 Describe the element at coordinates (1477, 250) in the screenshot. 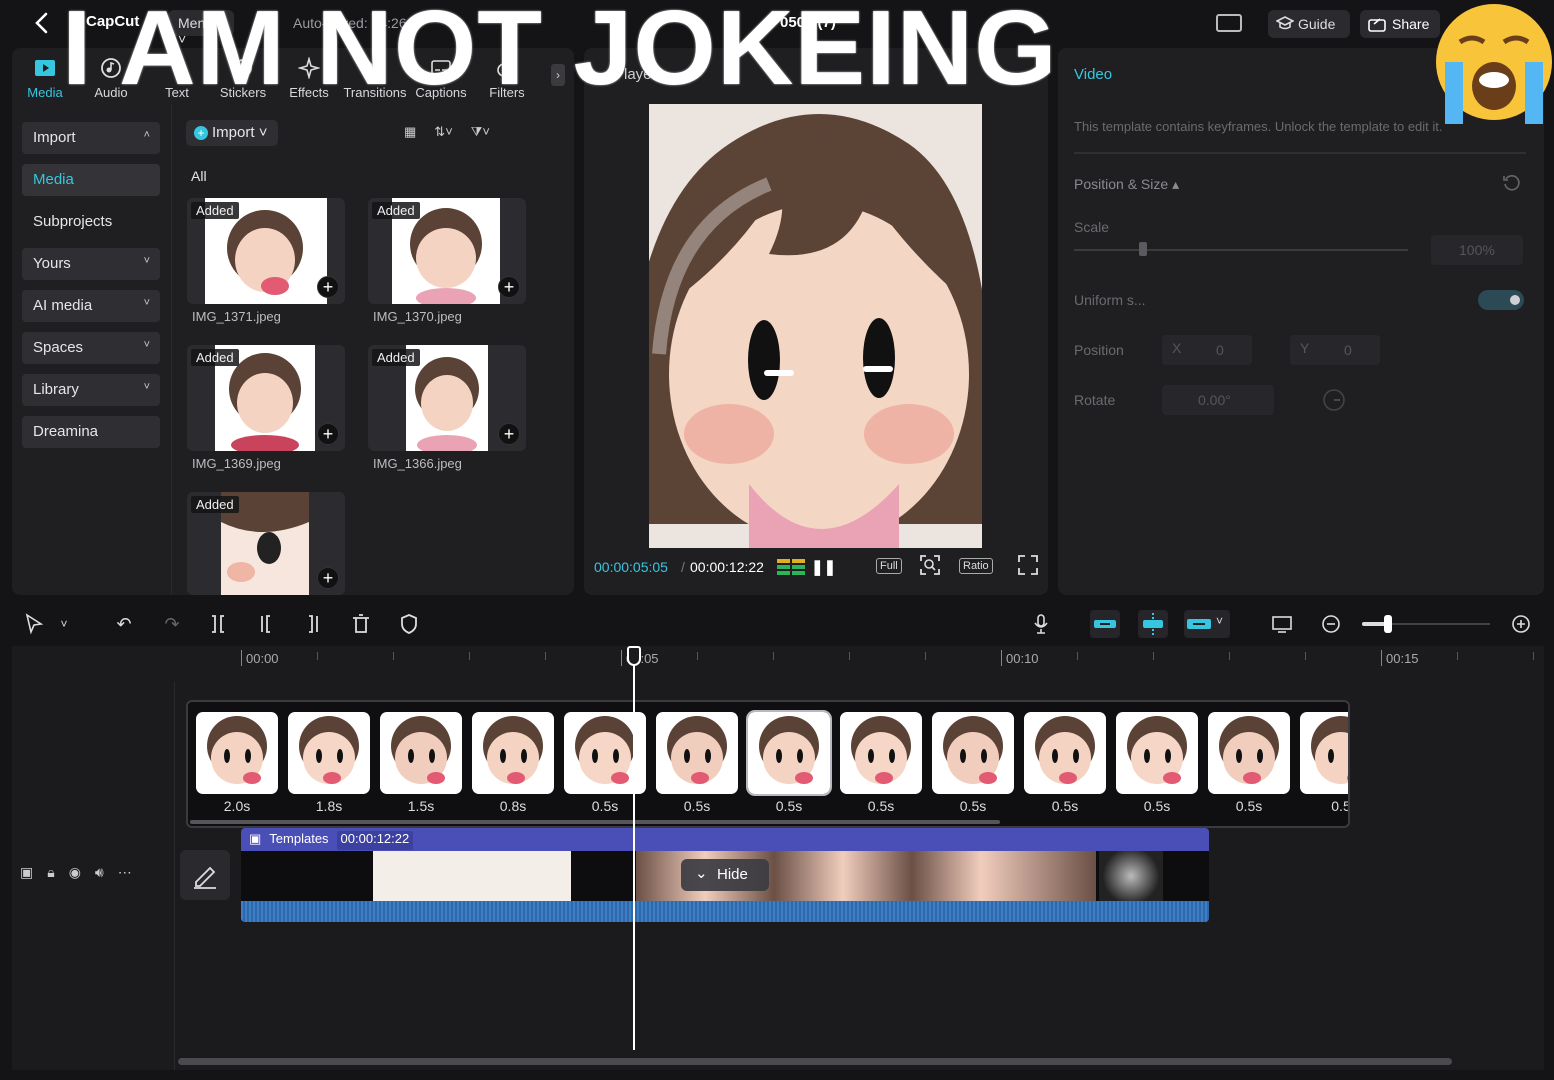

I see `scale-field: 100%` at that location.